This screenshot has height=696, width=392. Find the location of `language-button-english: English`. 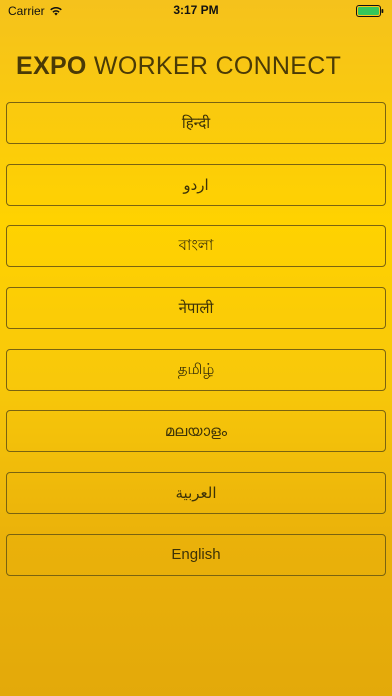

language-button-english: English is located at coordinates (196, 554).